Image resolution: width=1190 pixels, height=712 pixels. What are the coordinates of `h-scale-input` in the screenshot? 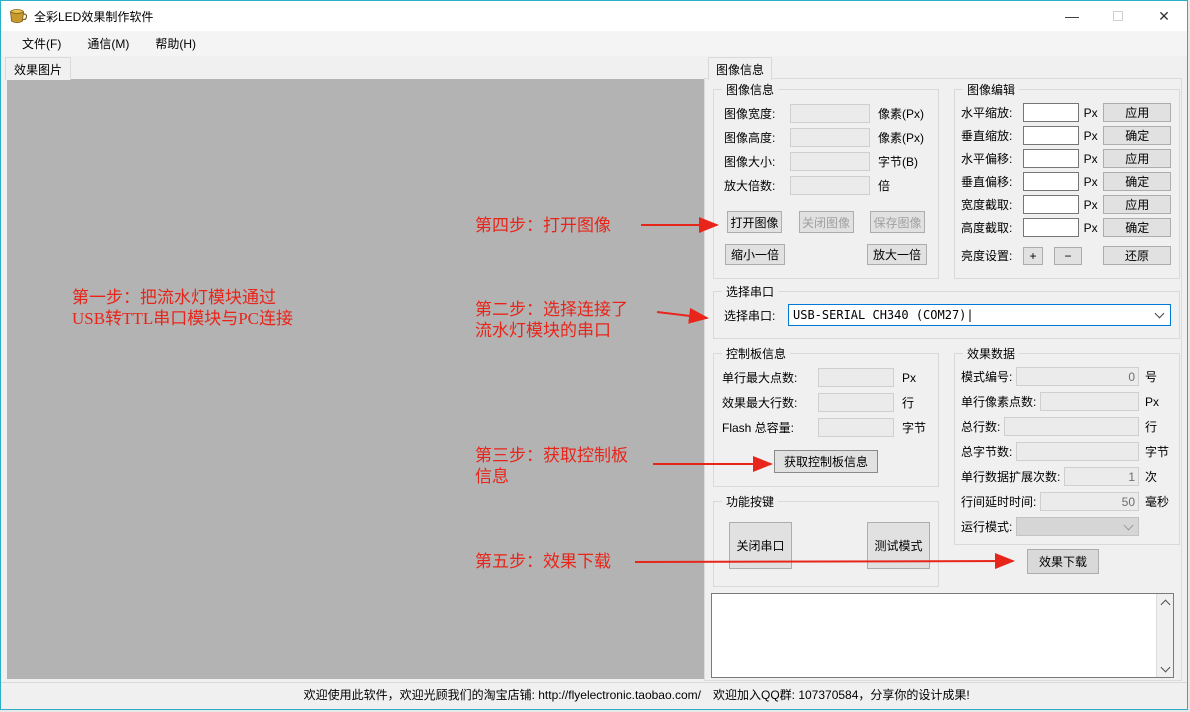 It's located at (1050, 112).